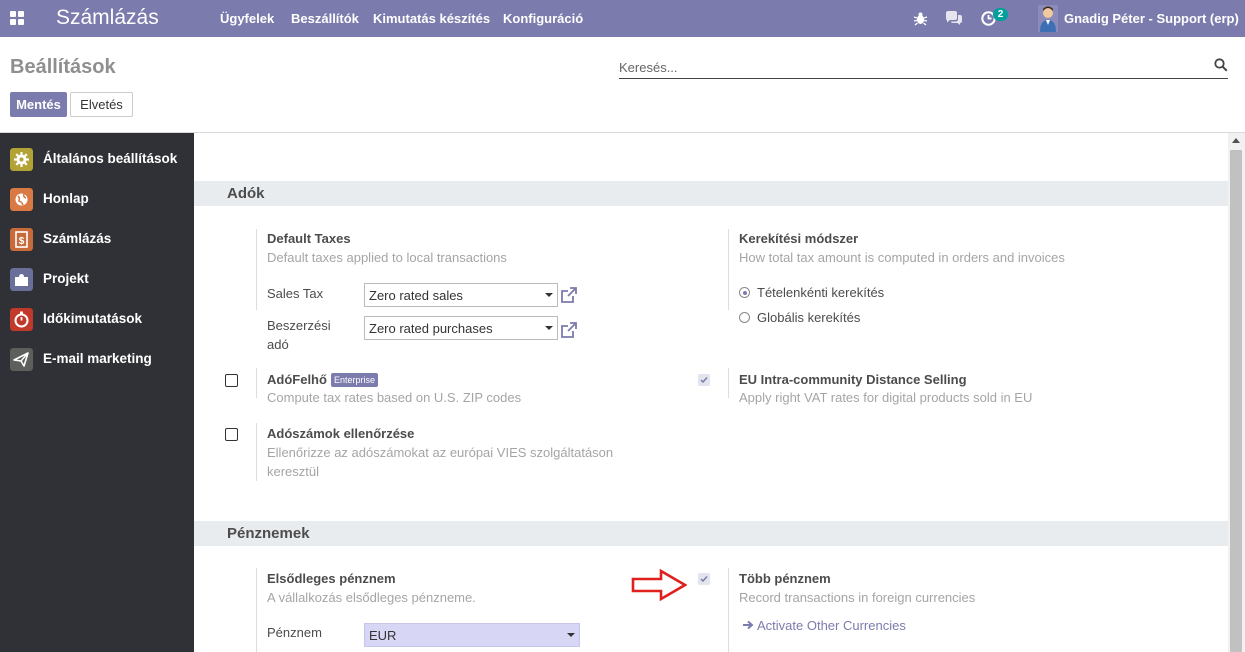 The image size is (1245, 652). What do you see at coordinates (21, 319) in the screenshot?
I see `stopwatch-icon` at bounding box center [21, 319].